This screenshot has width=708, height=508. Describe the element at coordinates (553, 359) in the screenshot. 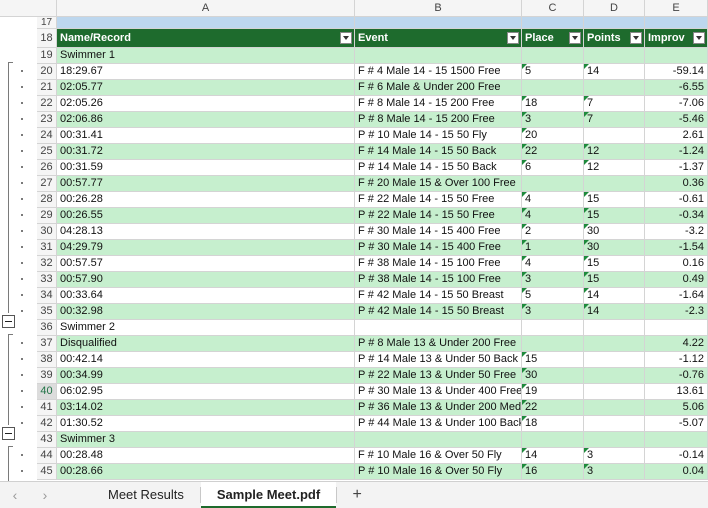

I see `cell-c: 15` at that location.